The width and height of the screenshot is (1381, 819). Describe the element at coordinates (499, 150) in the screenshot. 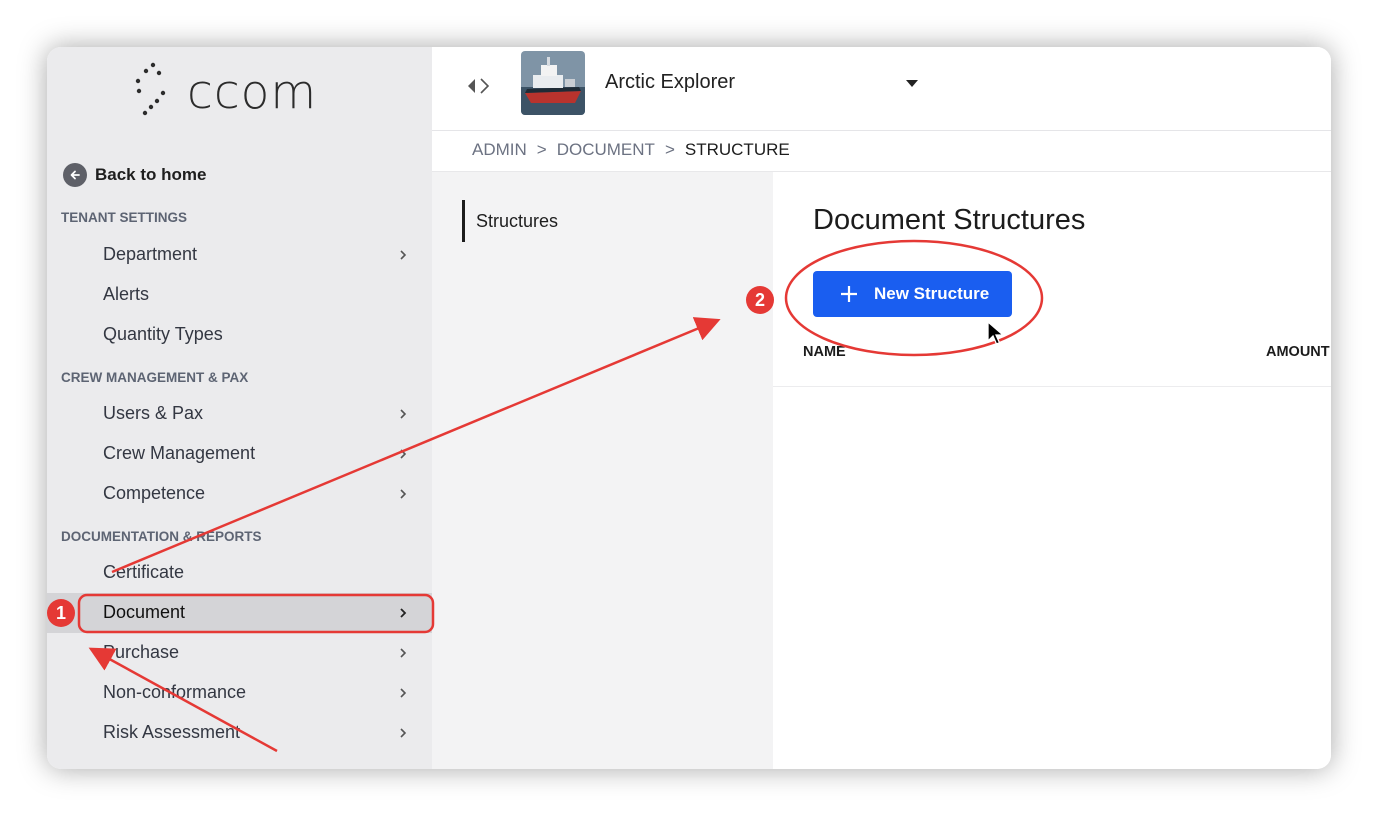

I see `breadcrumb-admin: ADMIN` at that location.